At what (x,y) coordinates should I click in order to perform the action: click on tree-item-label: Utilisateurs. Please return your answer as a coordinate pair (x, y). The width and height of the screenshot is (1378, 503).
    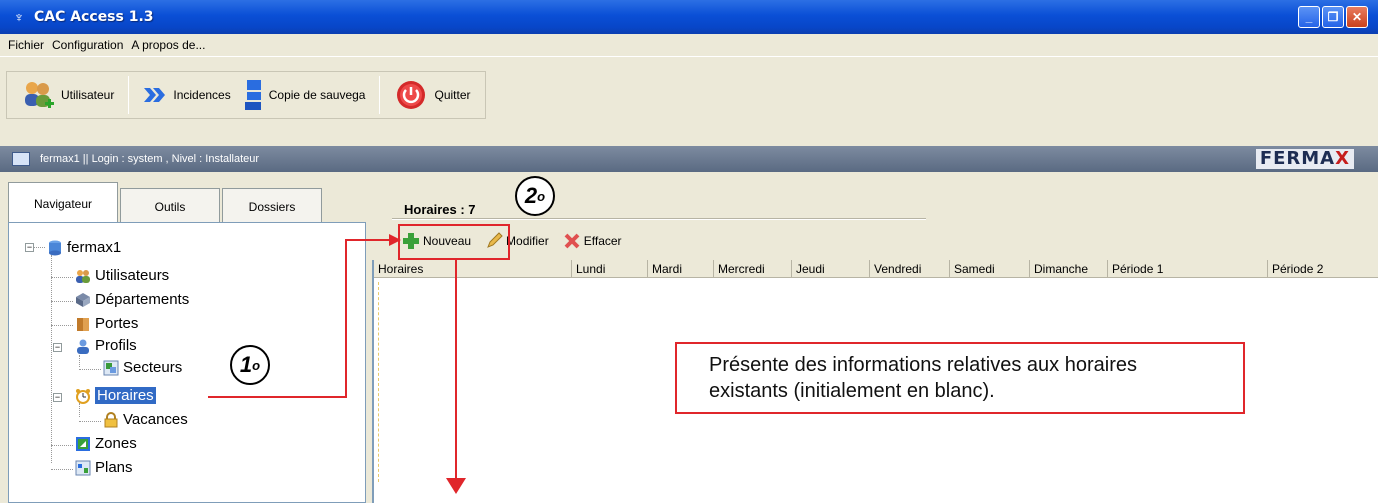
    Looking at the image, I should click on (132, 275).